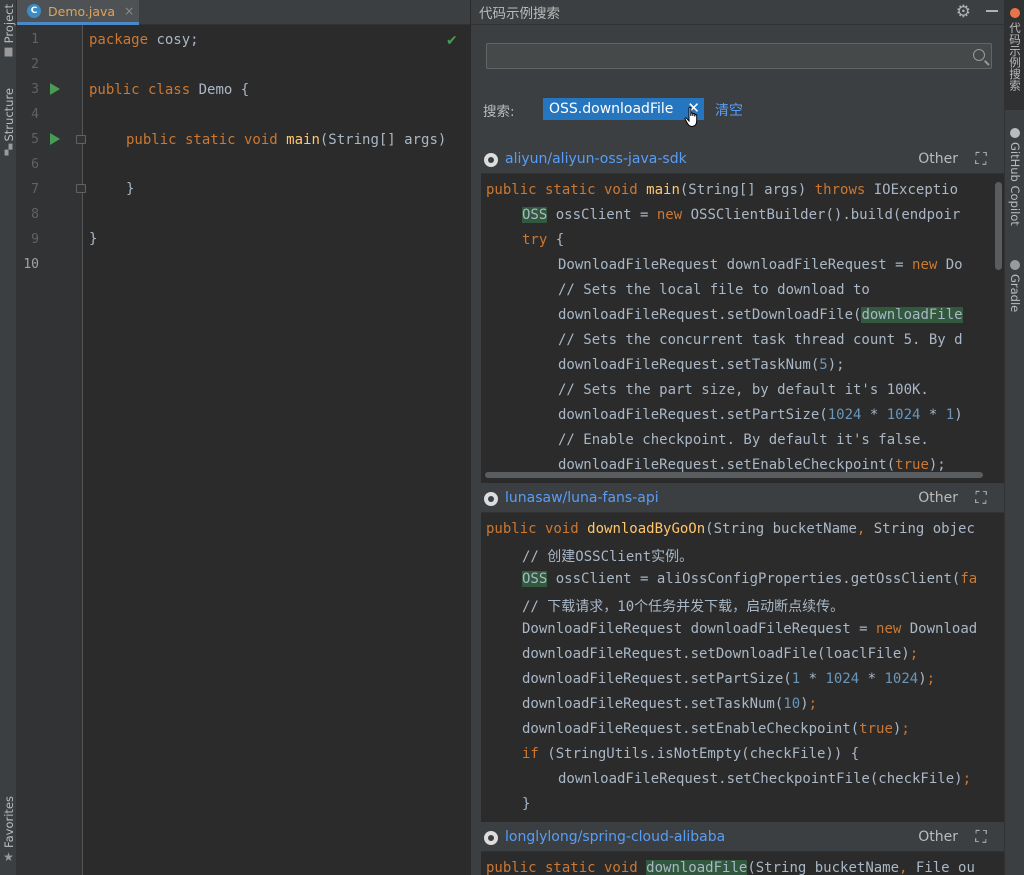  Describe the element at coordinates (82, 11) in the screenshot. I see `editor-tab-label: Demo.java` at that location.